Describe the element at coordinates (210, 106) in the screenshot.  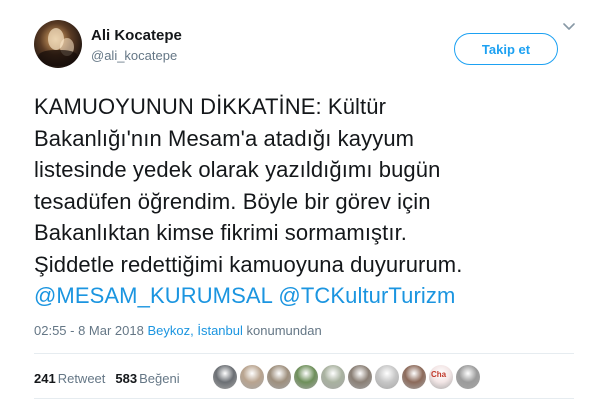
I see `tweet-line: KAMUOYUNUN DİKKATİNE: Kültür` at that location.